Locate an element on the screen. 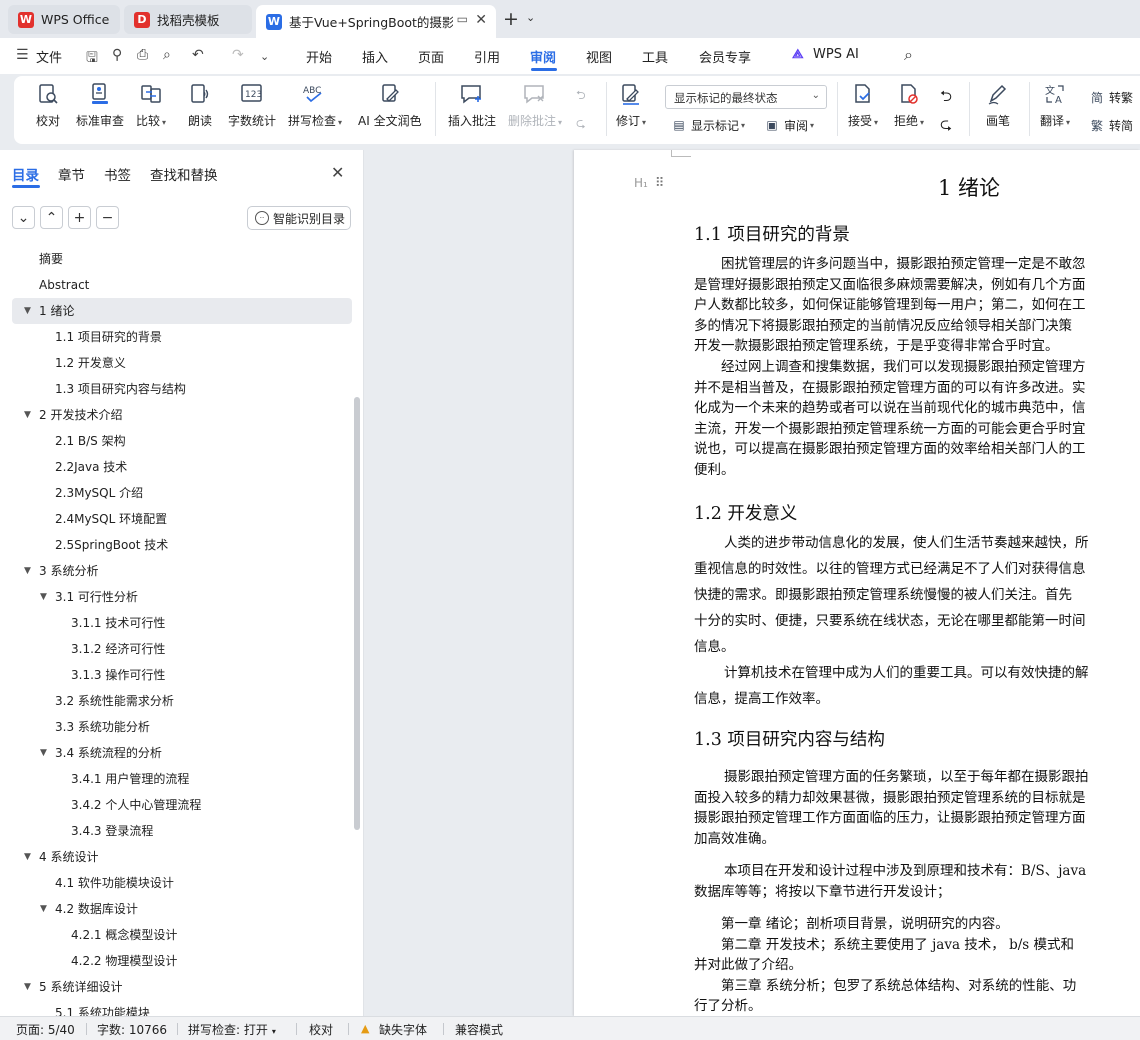 The image size is (1140, 1040). toc-item: 1.3 项目研究内容与结构 is located at coordinates (182, 389).